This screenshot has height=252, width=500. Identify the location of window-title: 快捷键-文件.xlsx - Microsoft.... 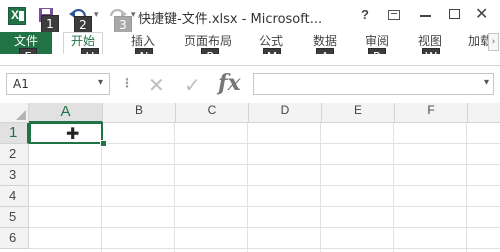
(230, 19).